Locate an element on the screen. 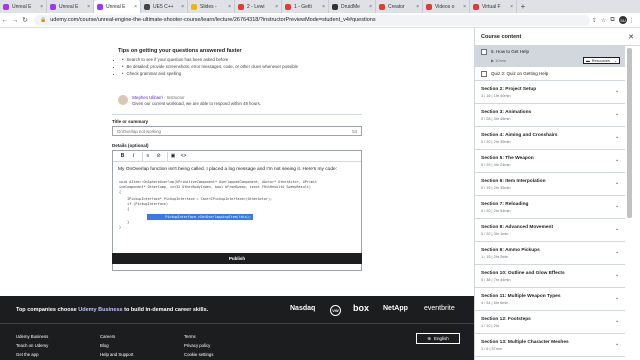 Image resolution: width=640 pixels, height=360 pixels. course-section: Section 5: The Weapon 0 / 29 | 4hr 24min ⌄ is located at coordinates (550, 161).